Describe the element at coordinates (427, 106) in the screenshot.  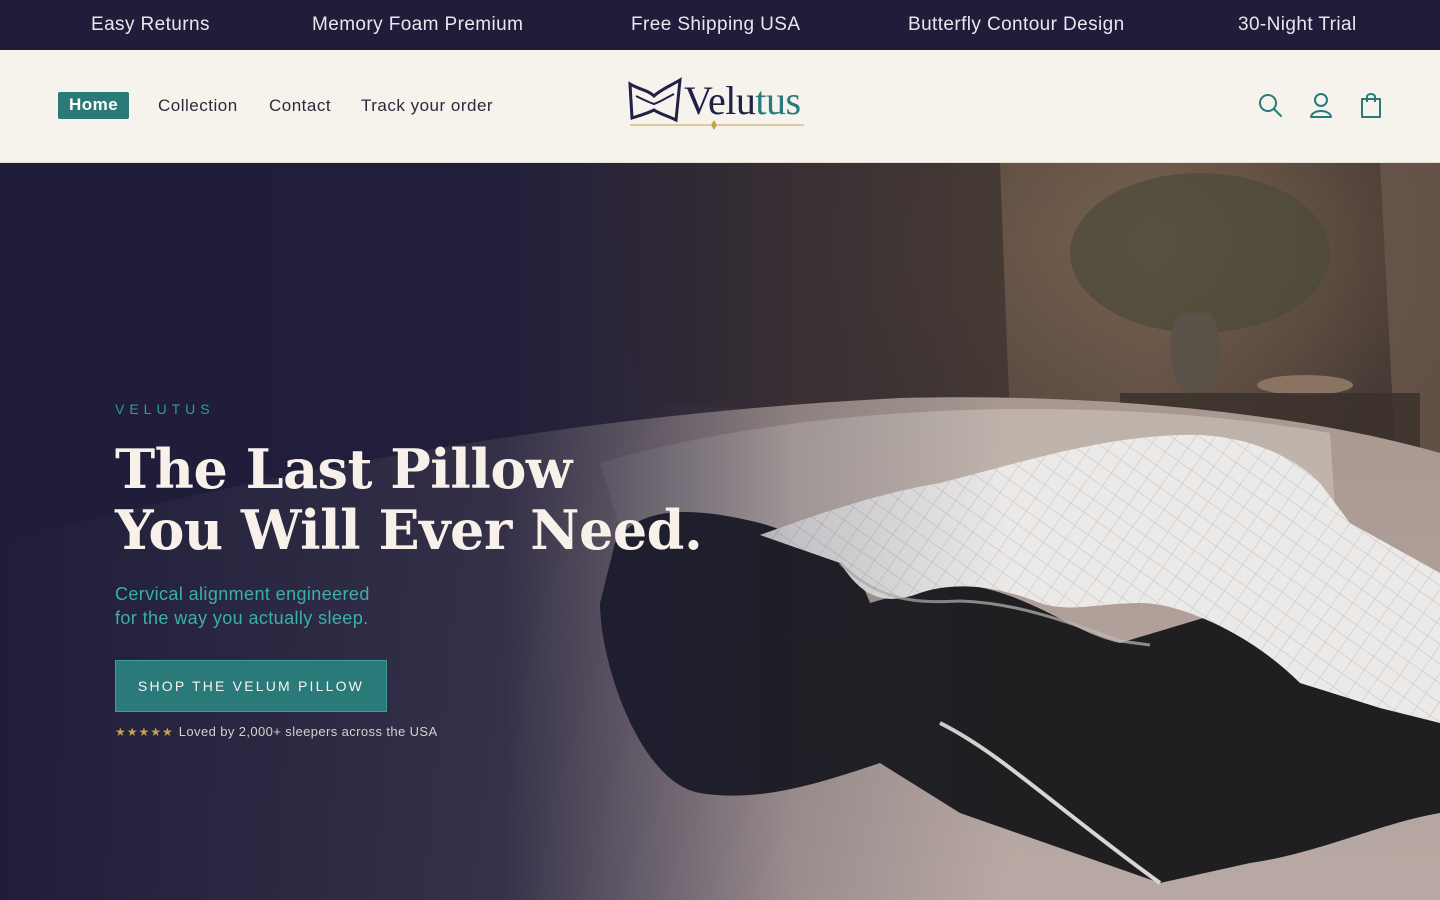
I see `nav-link-track-order: Track your order` at that location.